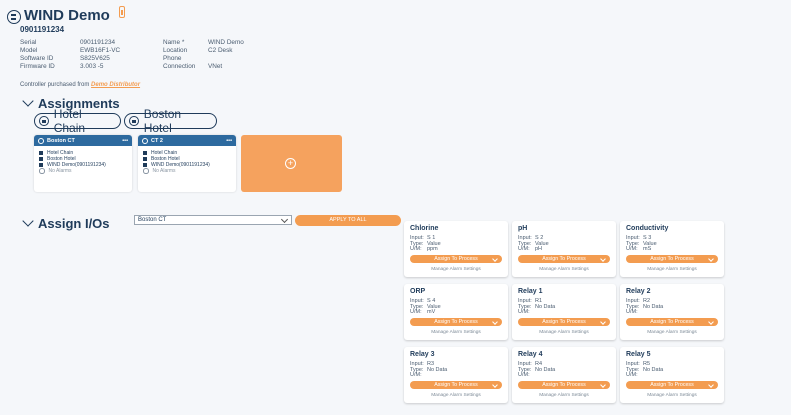 This screenshot has width=791, height=415. What do you see at coordinates (647, 249) in the screenshot?
I see `um-value: mS` at bounding box center [647, 249].